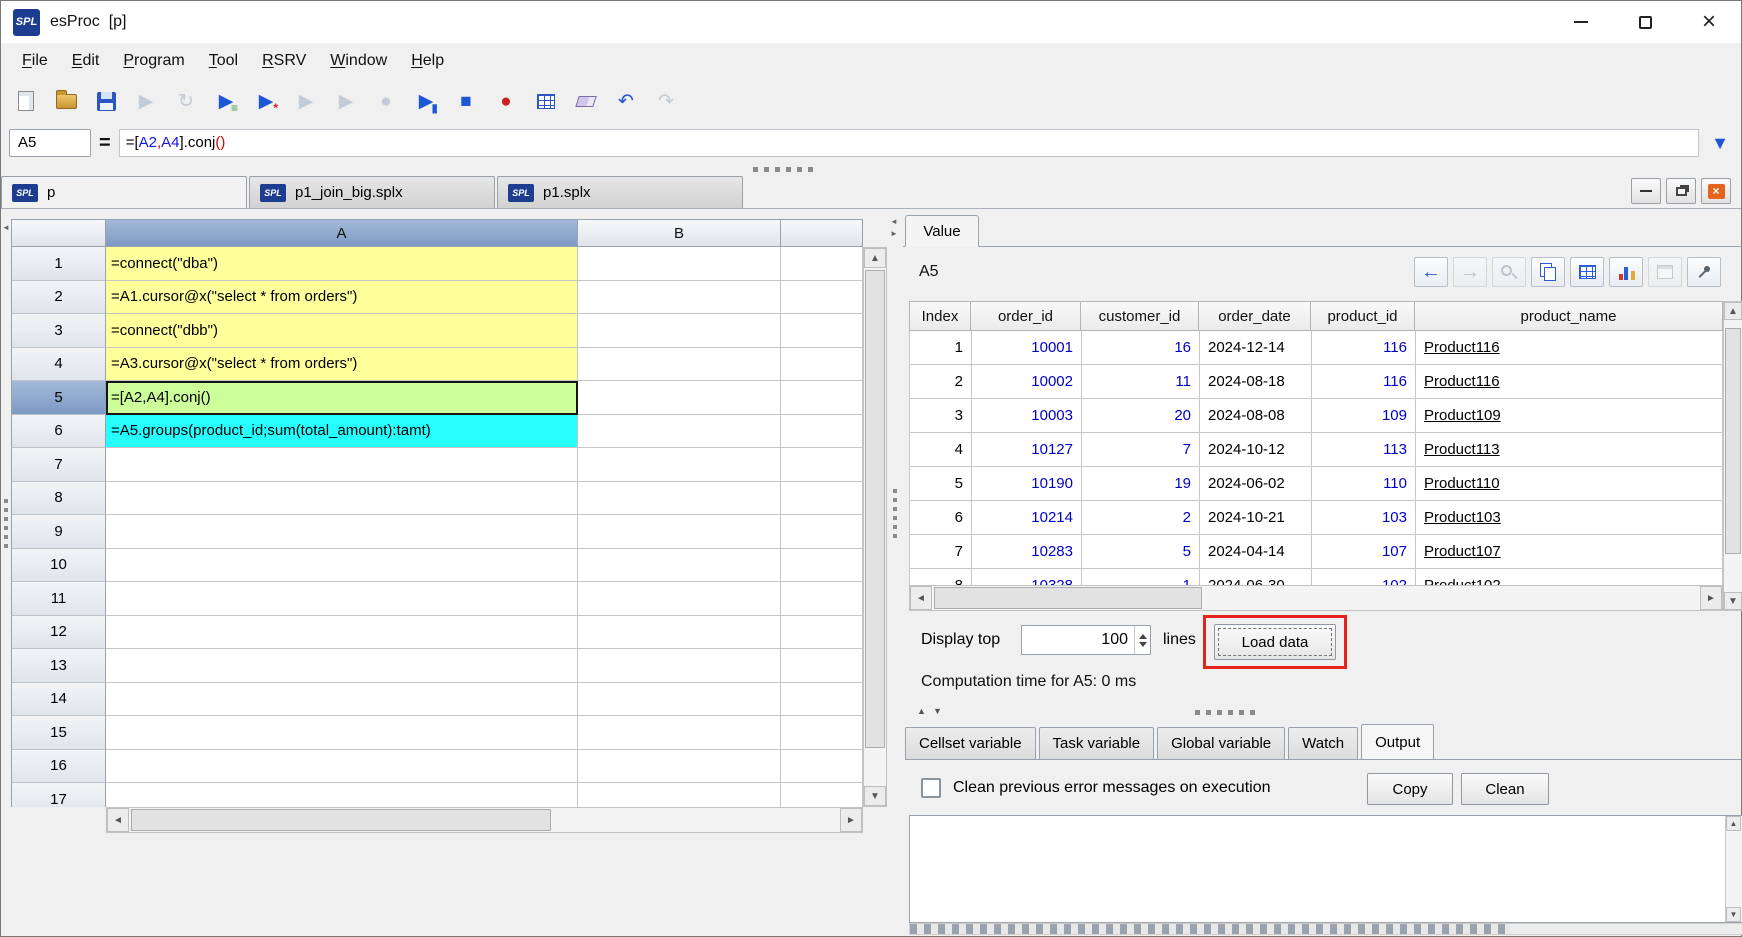 Image resolution: width=1742 pixels, height=937 pixels. I want to click on cell-B10, so click(679, 565).